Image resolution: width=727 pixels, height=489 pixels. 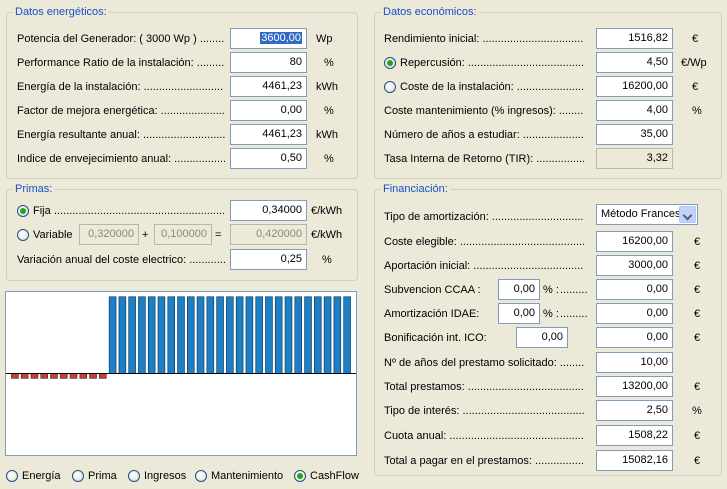 I want to click on chart-option-radio-mantenimiento, so click(x=201, y=476).